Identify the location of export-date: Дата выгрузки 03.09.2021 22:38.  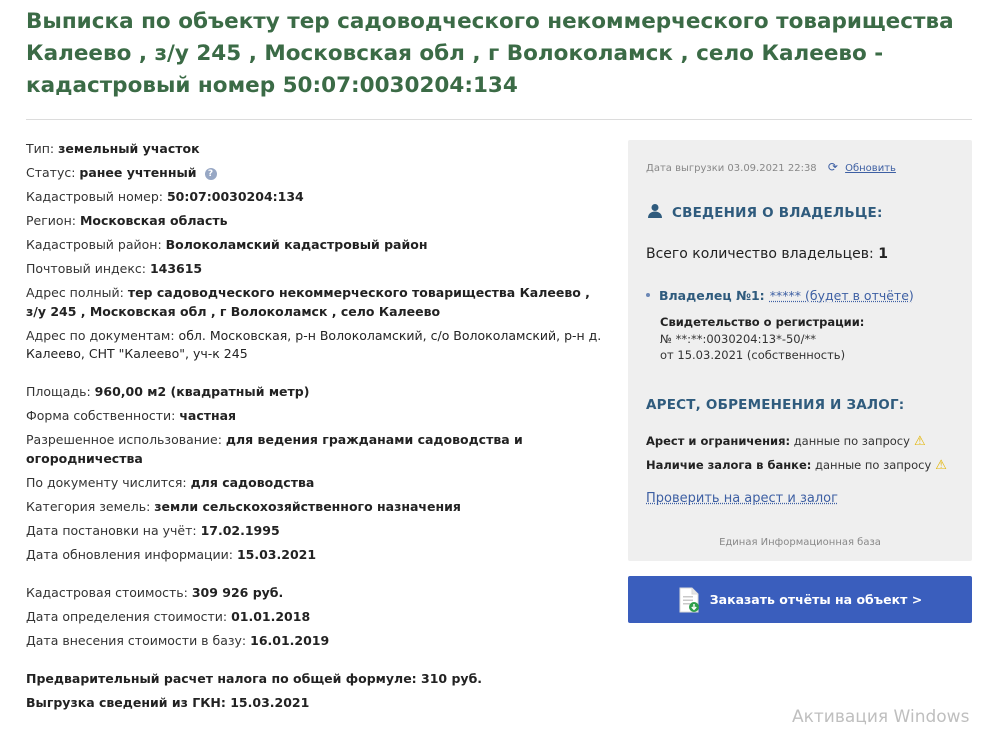
(731, 168).